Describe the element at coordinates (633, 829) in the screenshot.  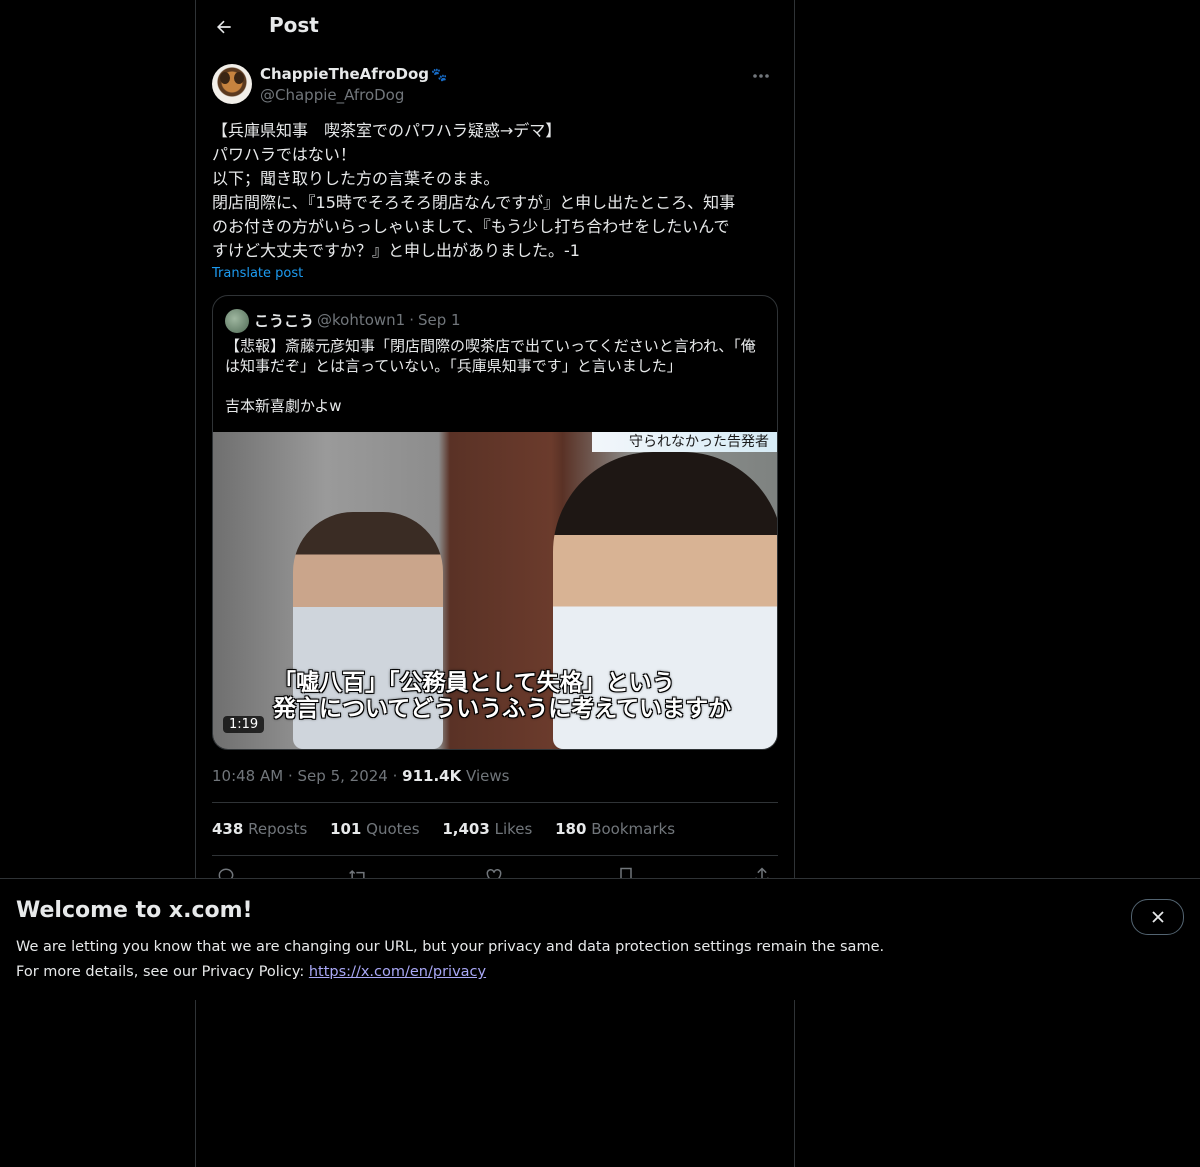
I see `bookmarks-label: Bookmarks` at that location.